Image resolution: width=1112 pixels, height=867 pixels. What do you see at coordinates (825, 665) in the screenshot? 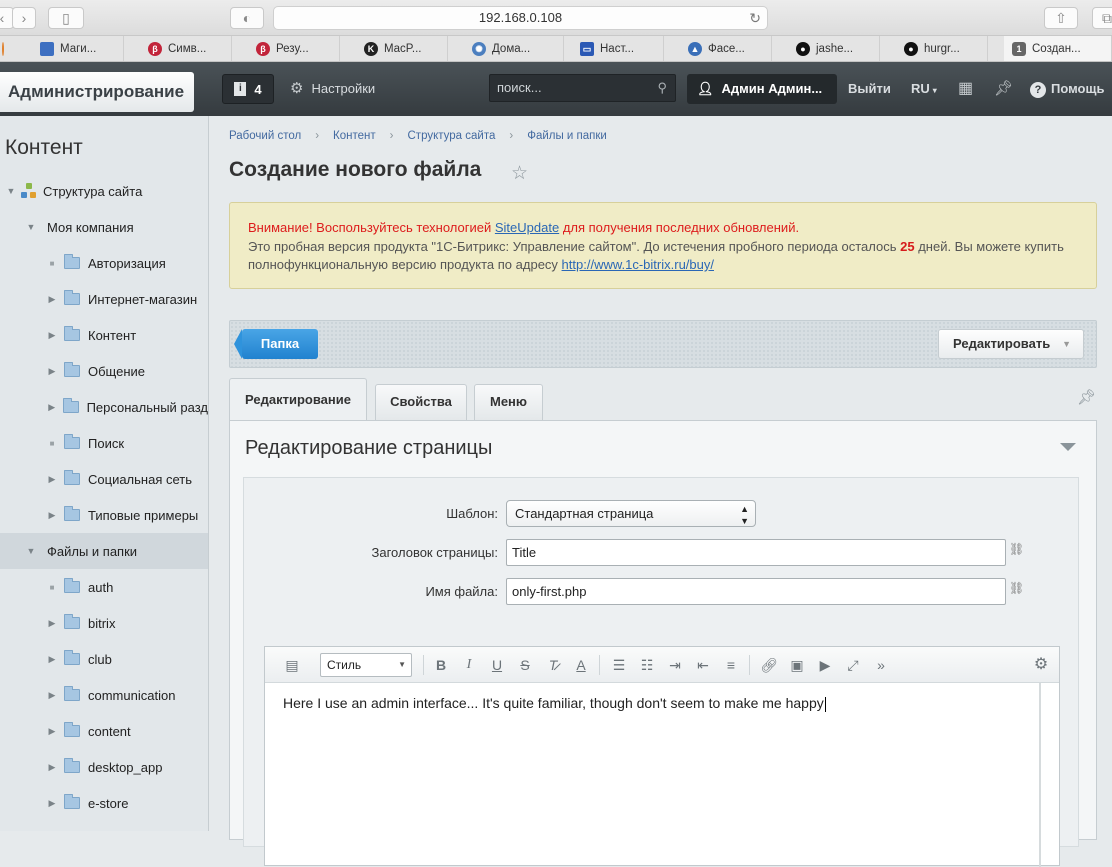
I see `video-icon: ▶` at bounding box center [825, 665].